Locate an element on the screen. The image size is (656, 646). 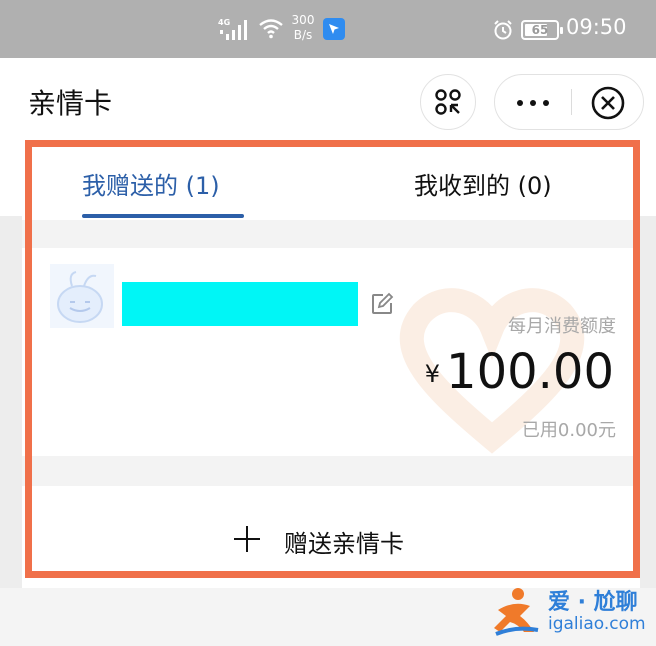
close-icon is located at coordinates (608, 103).